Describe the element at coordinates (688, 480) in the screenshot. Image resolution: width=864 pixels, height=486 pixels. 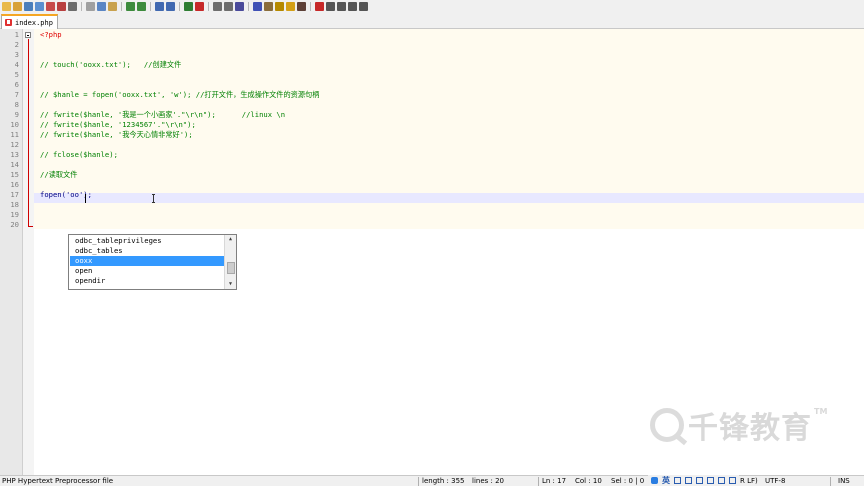
I see `ime-mic-icon` at that location.